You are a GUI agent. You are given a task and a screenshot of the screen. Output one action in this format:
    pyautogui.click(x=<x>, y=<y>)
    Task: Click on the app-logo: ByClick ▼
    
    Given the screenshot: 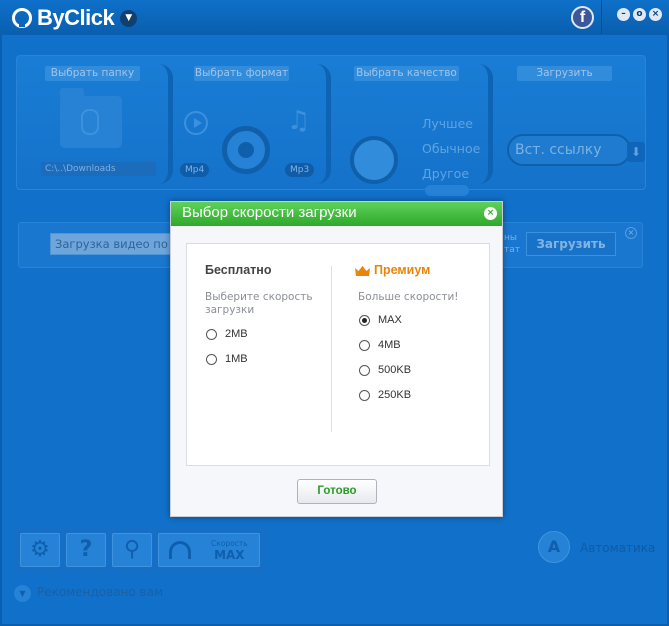 What is the action you would take?
    pyautogui.click(x=75, y=18)
    